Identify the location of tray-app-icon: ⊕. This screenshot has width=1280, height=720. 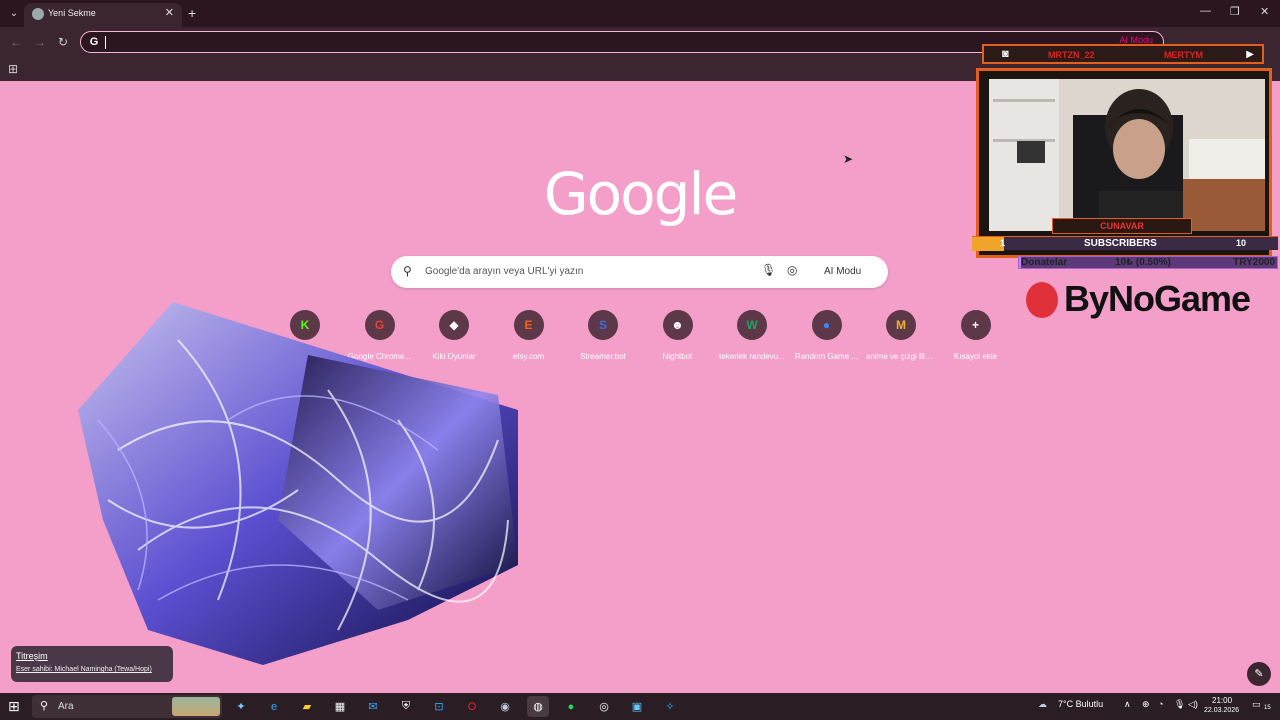
(1146, 704).